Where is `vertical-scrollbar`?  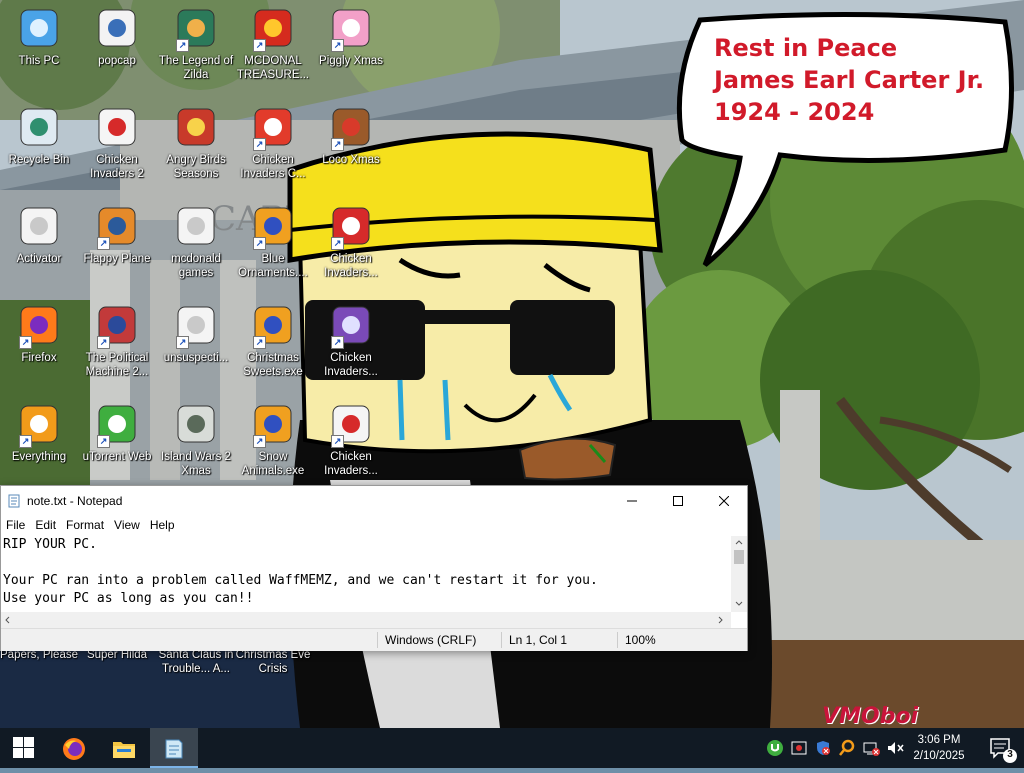 vertical-scrollbar is located at coordinates (739, 574).